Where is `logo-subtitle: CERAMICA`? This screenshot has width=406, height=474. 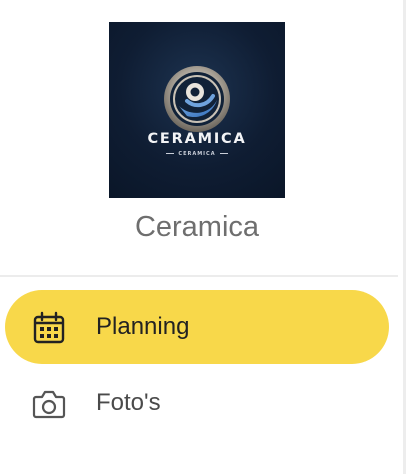 logo-subtitle: CERAMICA is located at coordinates (197, 154).